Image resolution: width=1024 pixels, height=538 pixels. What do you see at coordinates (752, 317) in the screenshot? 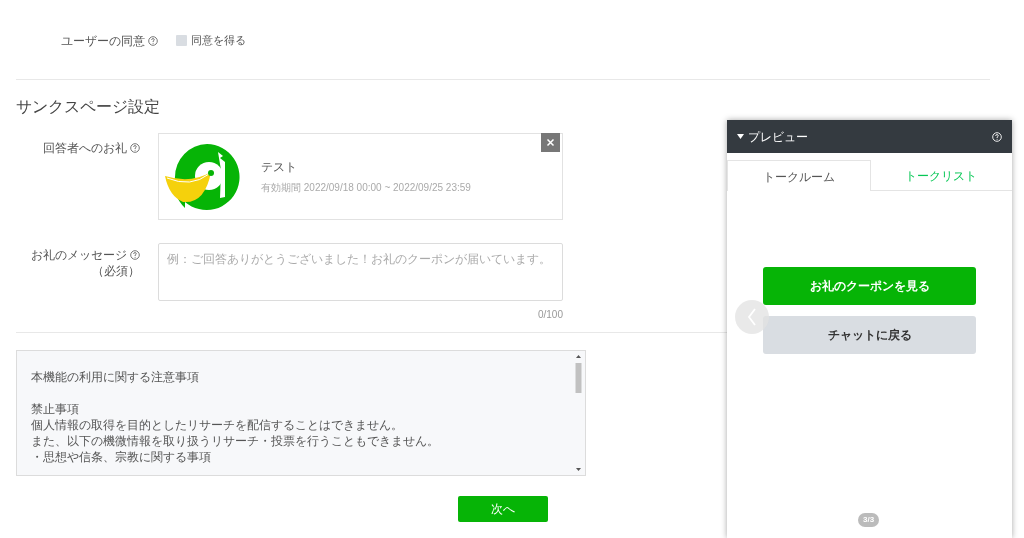
I see `previous-button` at bounding box center [752, 317].